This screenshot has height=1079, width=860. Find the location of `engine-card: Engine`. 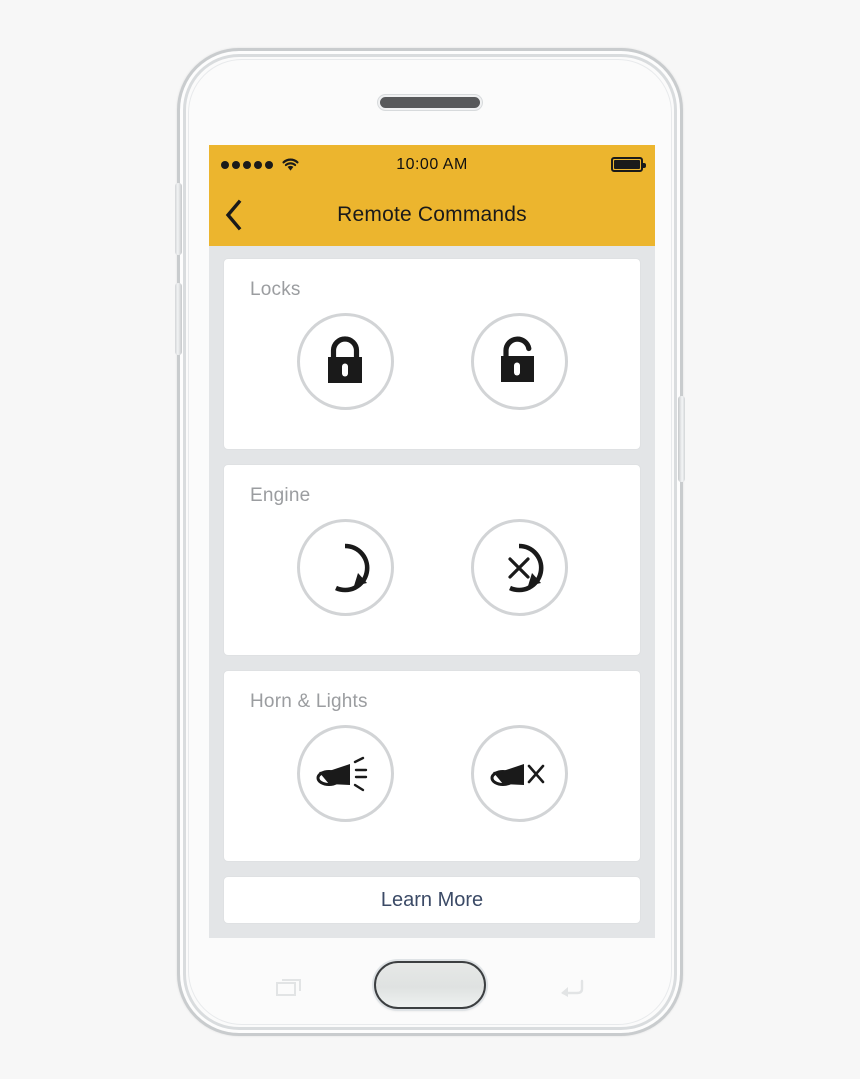

engine-card: Engine is located at coordinates (432, 560).